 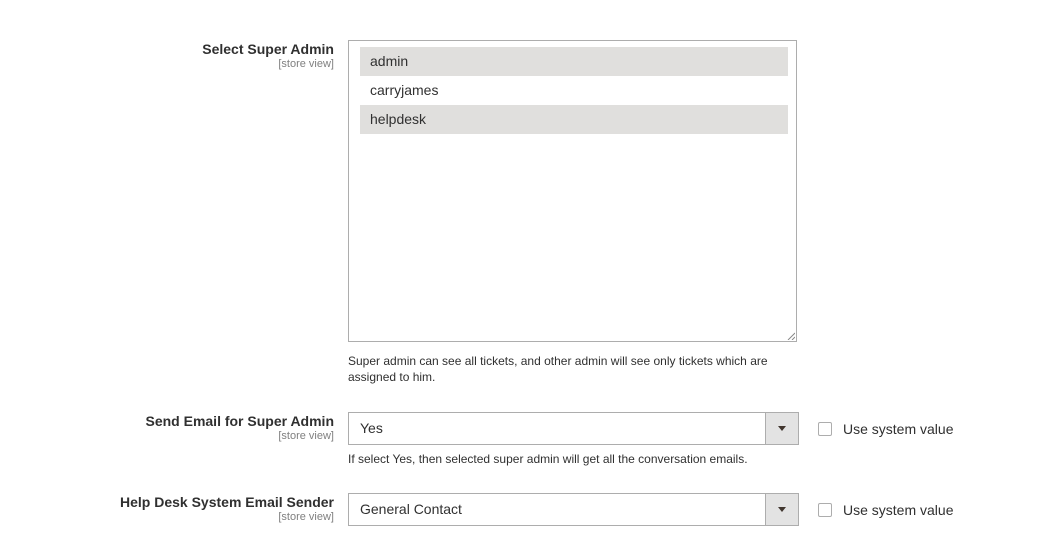 I want to click on send-email-scope: [store view], so click(x=306, y=436).